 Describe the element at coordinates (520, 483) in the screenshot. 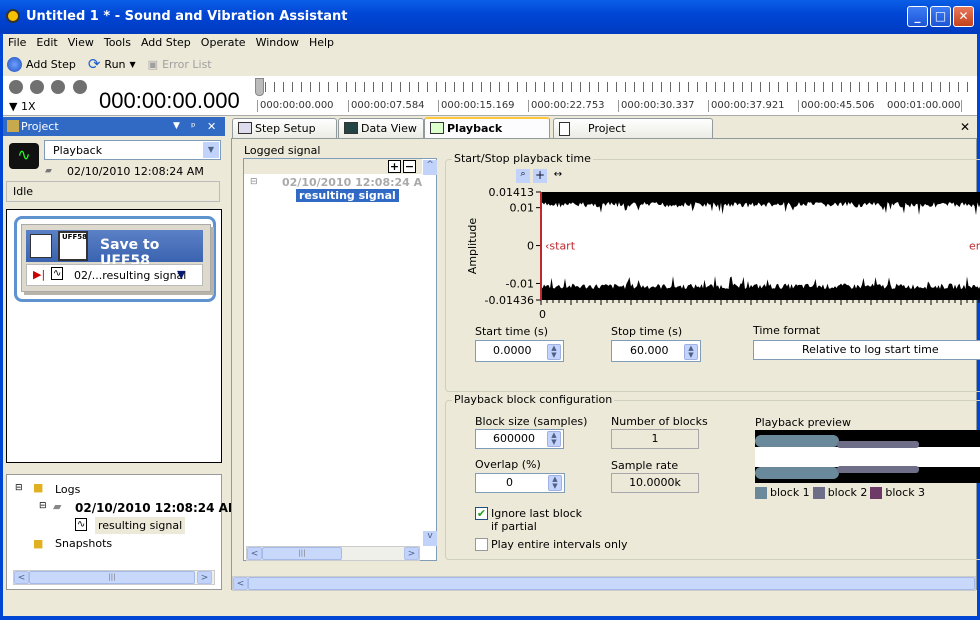

I see `overlap-input: 0 ▲ ▼` at that location.